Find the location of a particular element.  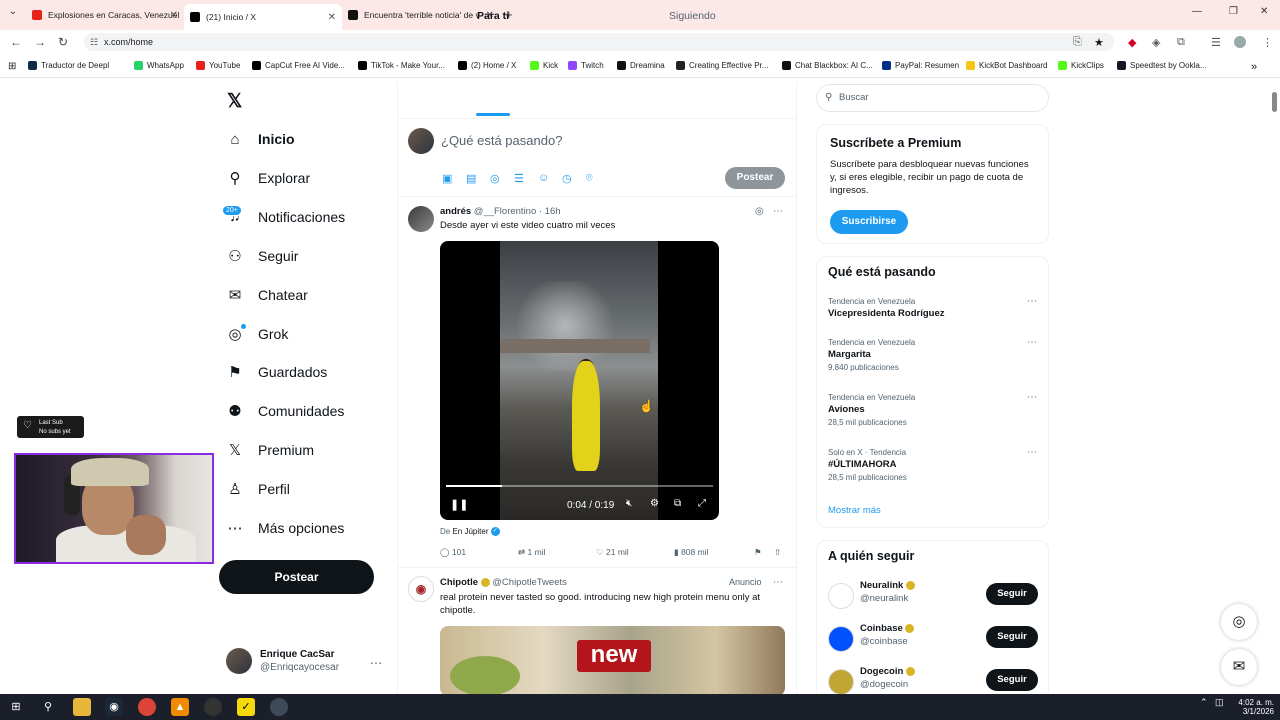

address-bar: ☷ x.com/home is located at coordinates (599, 42).